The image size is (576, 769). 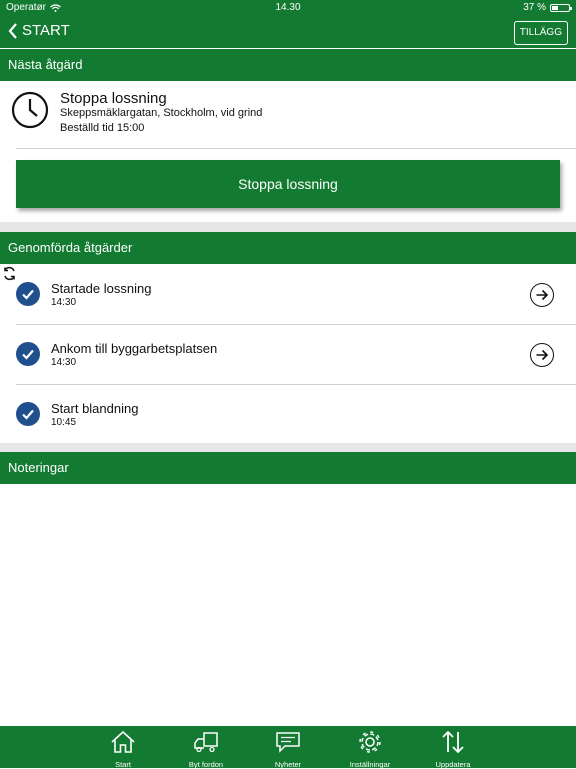 What do you see at coordinates (561, 7) in the screenshot?
I see `battery-icon` at bounding box center [561, 7].